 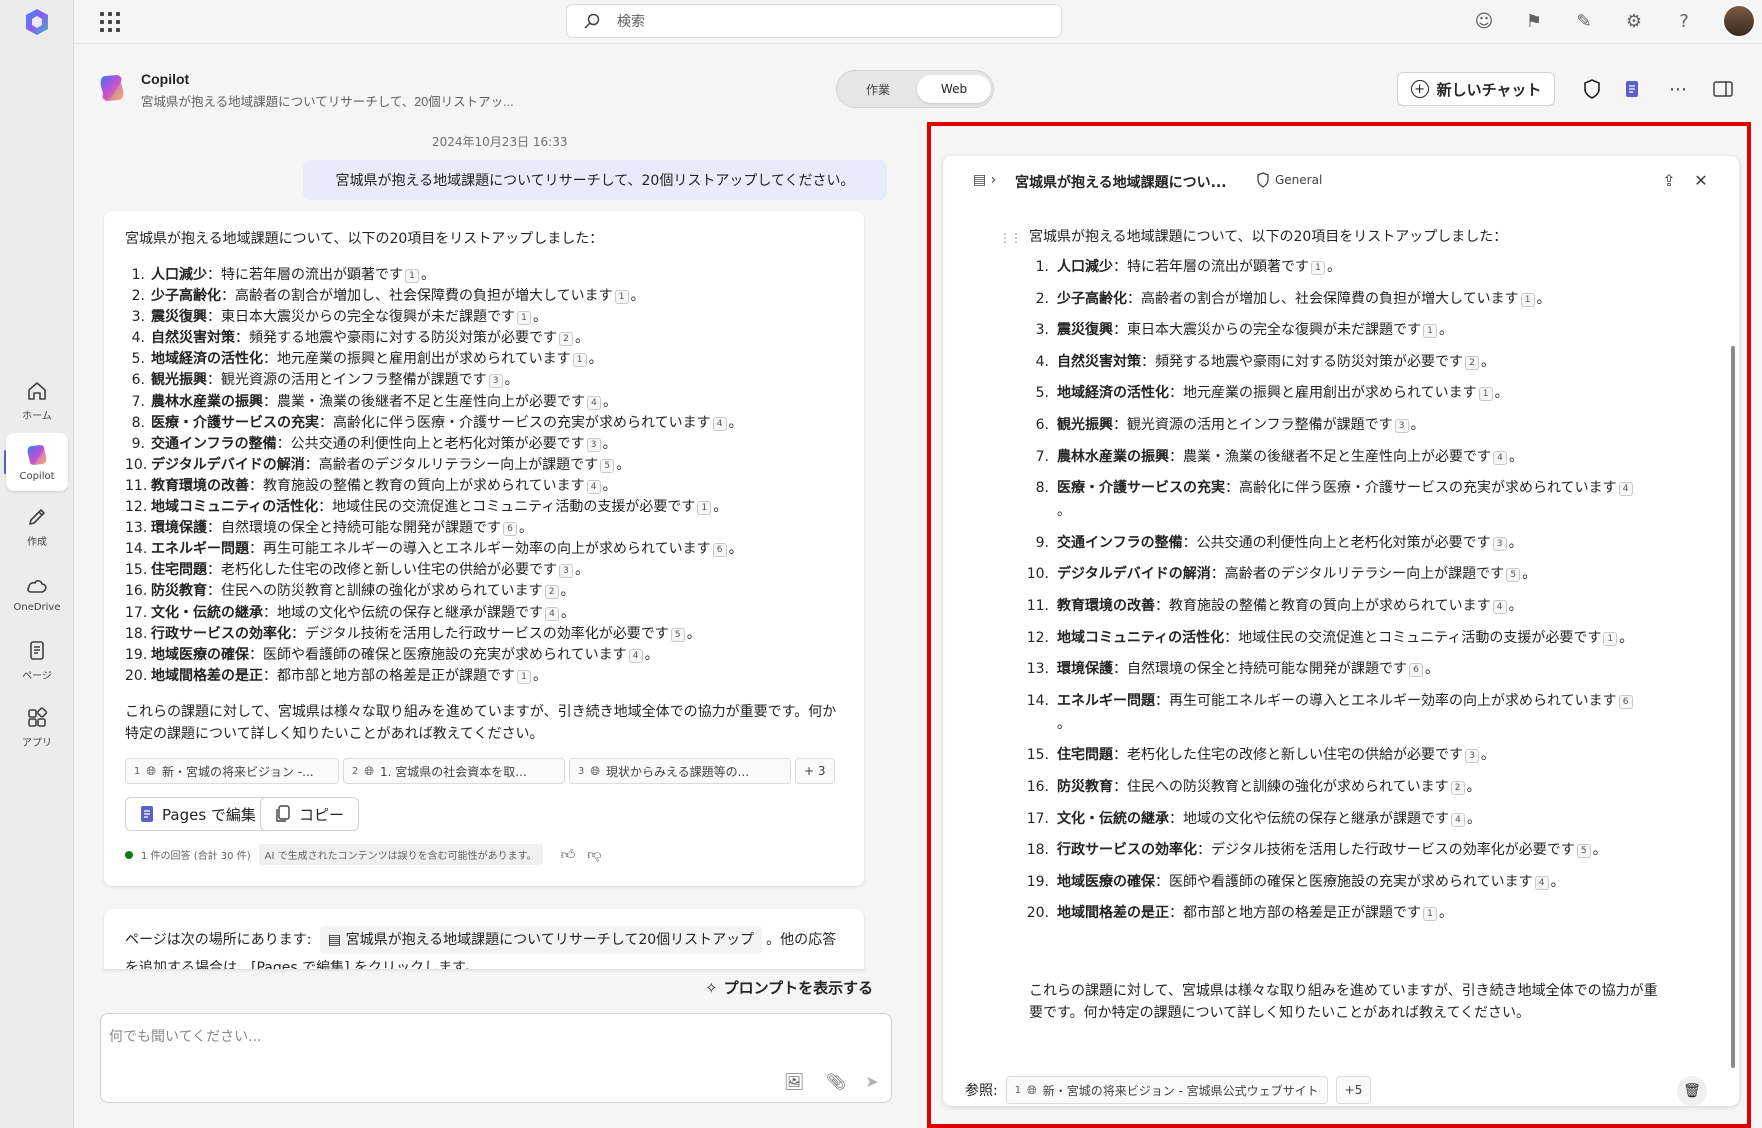 What do you see at coordinates (1739, 21) in the screenshot?
I see `avatar` at bounding box center [1739, 21].